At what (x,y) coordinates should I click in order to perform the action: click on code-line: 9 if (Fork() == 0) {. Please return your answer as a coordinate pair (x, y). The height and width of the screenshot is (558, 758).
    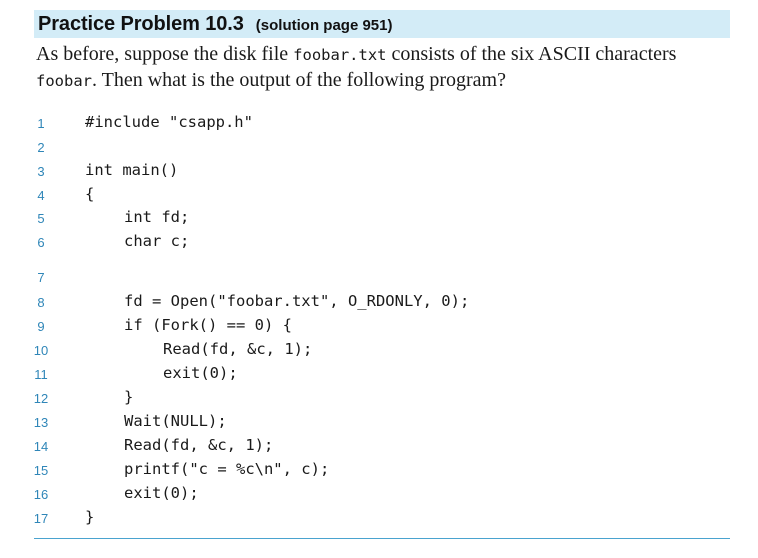
    Looking at the image, I should click on (379, 326).